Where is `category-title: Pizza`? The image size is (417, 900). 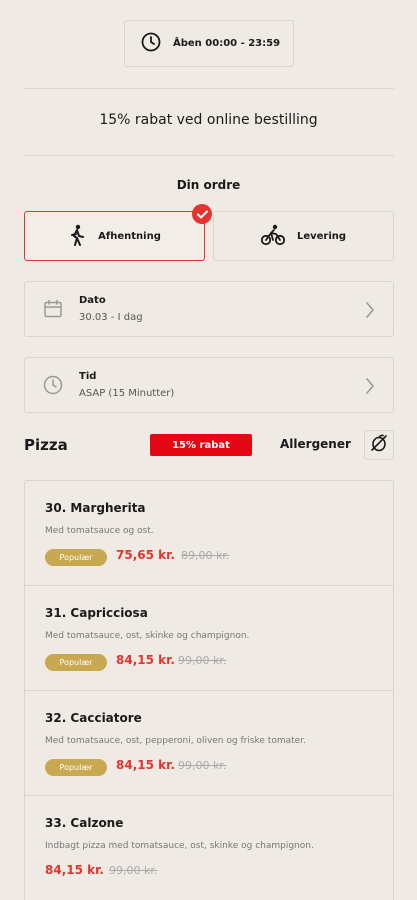 category-title: Pizza is located at coordinates (46, 445).